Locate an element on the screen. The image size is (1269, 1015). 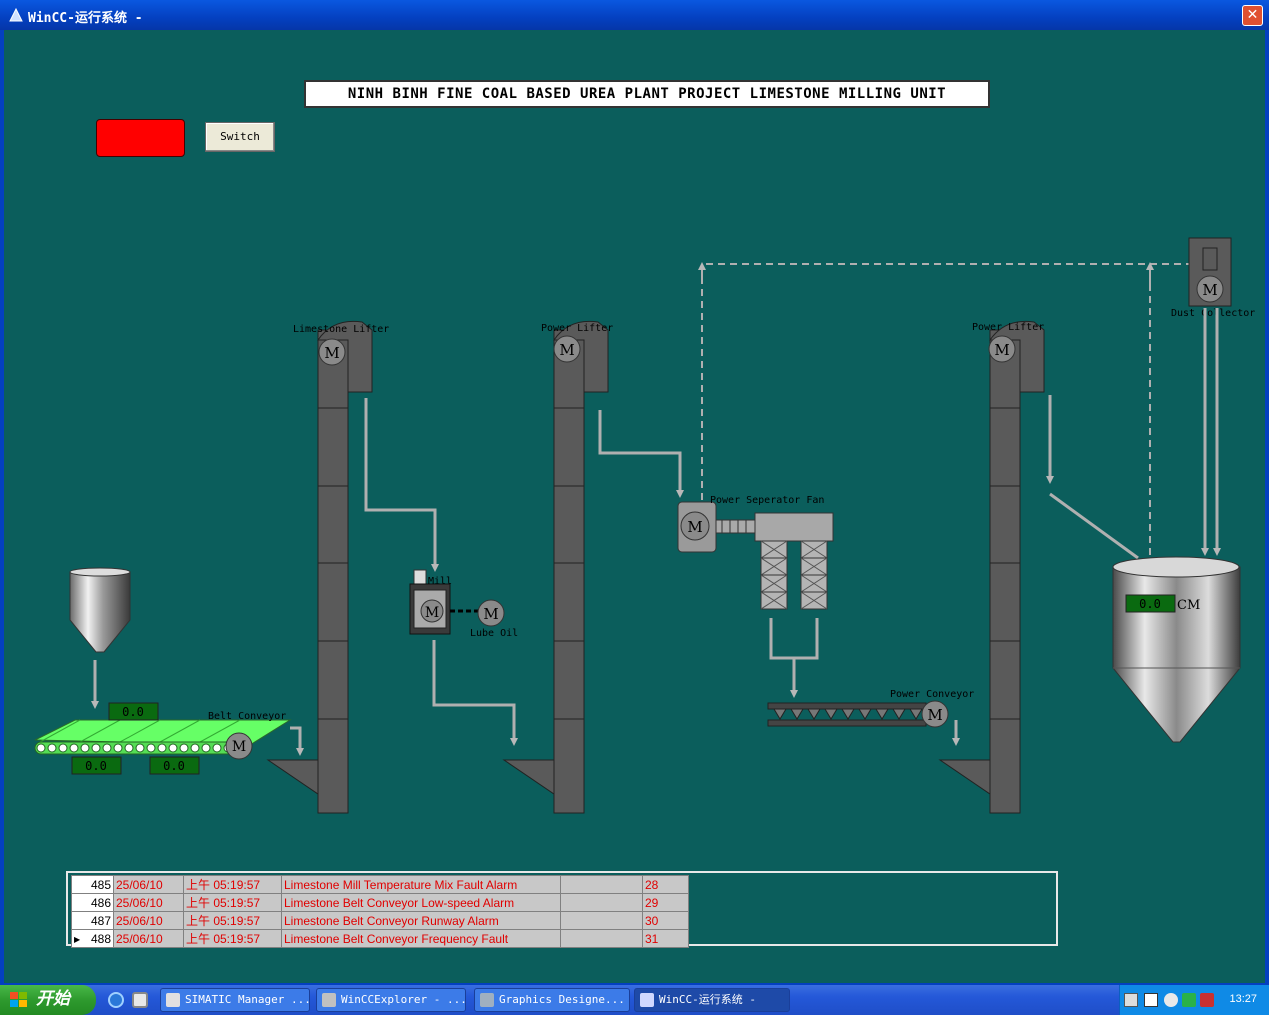
switch-button: Switch is located at coordinates (240, 137).